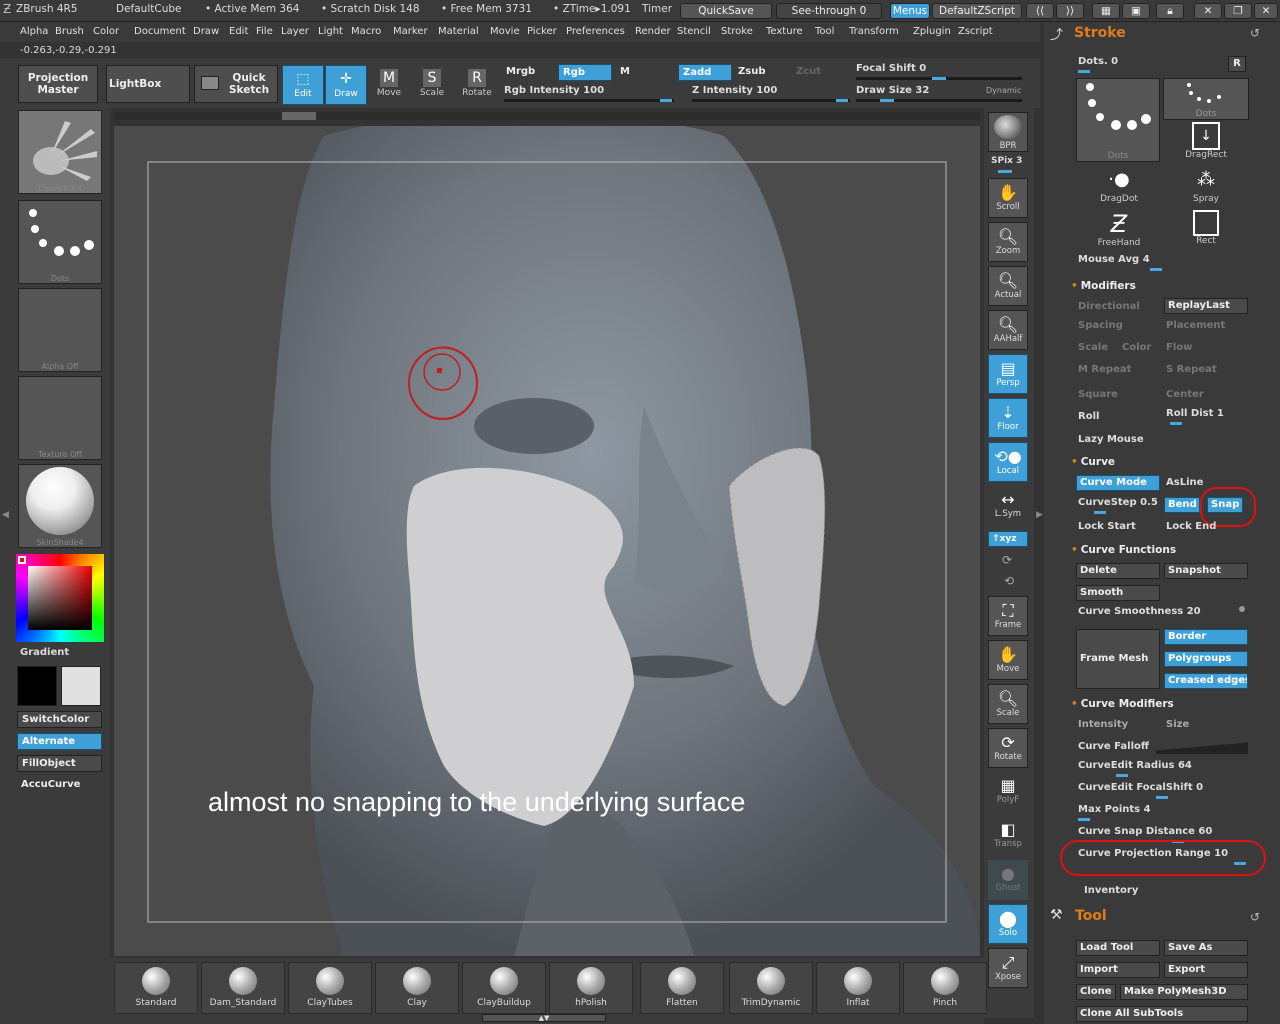  Describe the element at coordinates (842, 100) in the screenshot. I see `z-intensity-knob` at that location.